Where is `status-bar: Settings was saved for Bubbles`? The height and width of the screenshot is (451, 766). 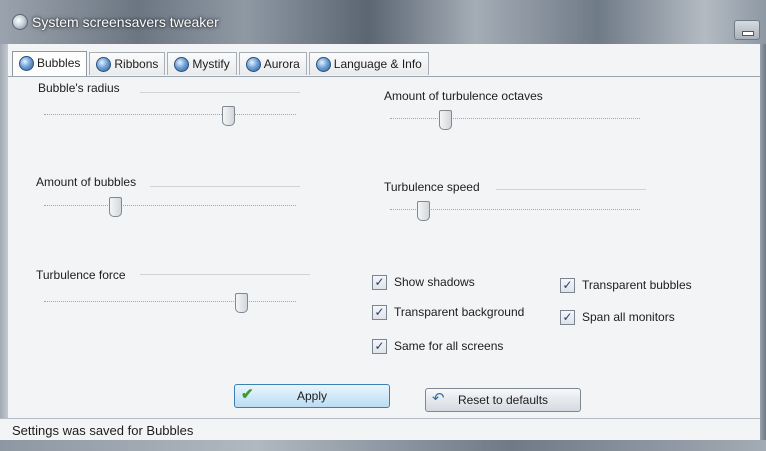 status-bar: Settings was saved for Bubbles is located at coordinates (380, 429).